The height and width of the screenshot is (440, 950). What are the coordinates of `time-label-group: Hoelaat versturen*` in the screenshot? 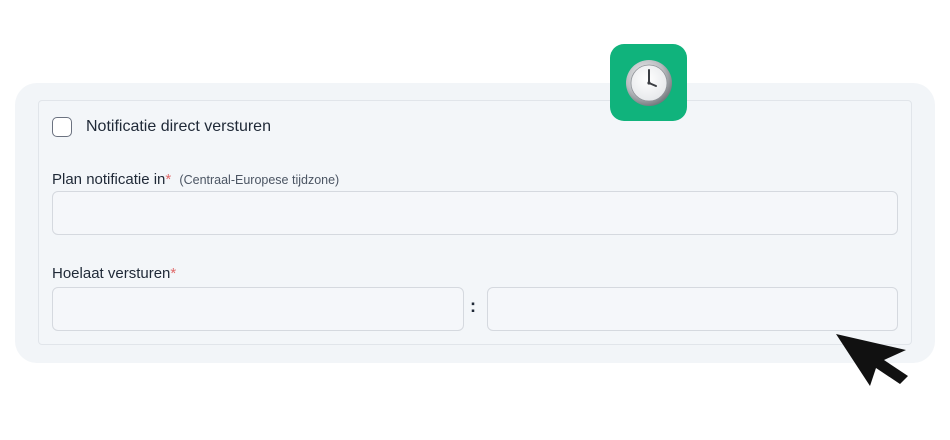 It's located at (114, 273).